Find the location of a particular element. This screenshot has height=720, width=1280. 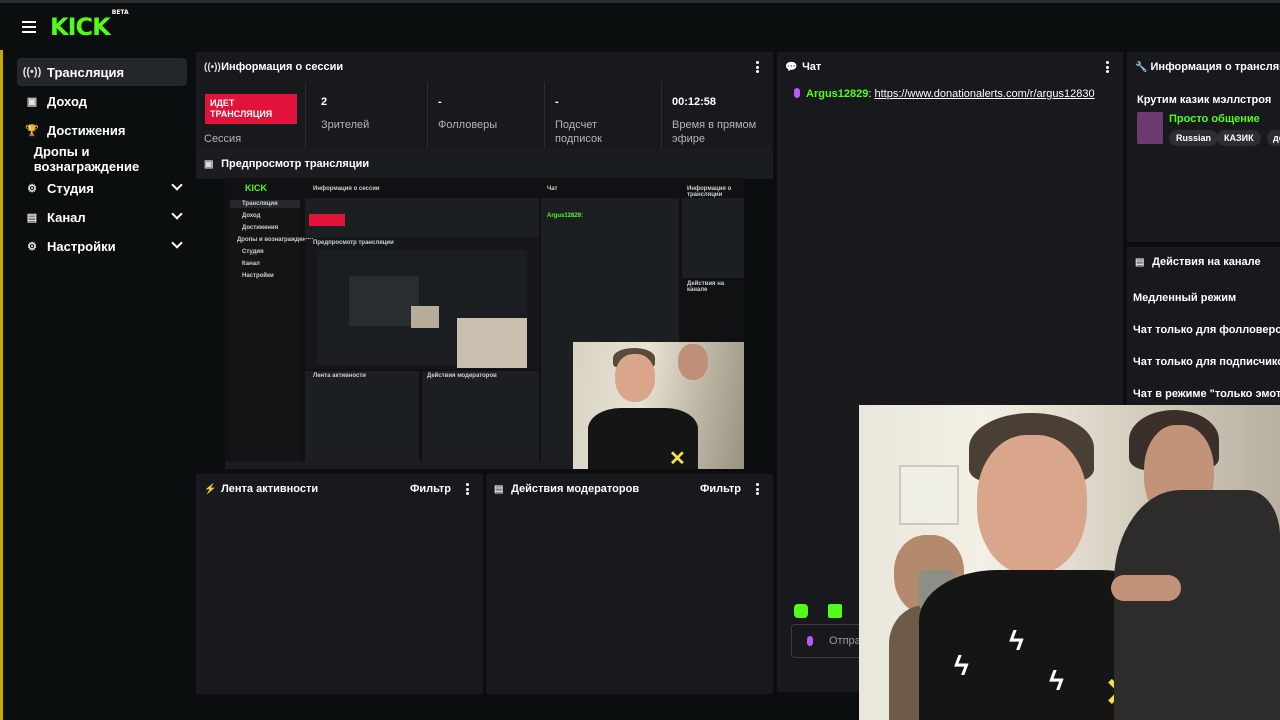

channel-actions-title: Действия на канале is located at coordinates (1206, 262).